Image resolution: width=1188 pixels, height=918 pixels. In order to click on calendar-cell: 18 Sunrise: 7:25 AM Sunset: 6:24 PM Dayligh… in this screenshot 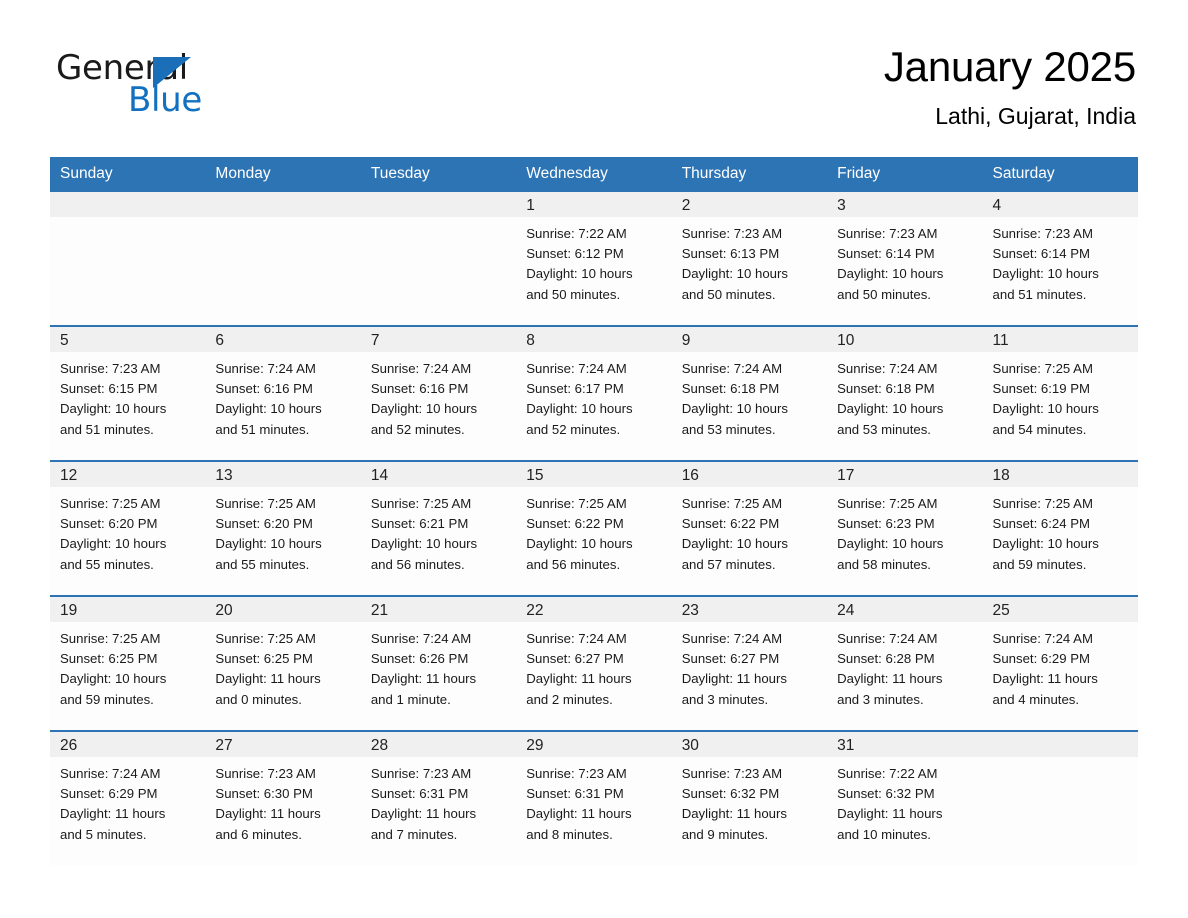, I will do `click(1060, 528)`.